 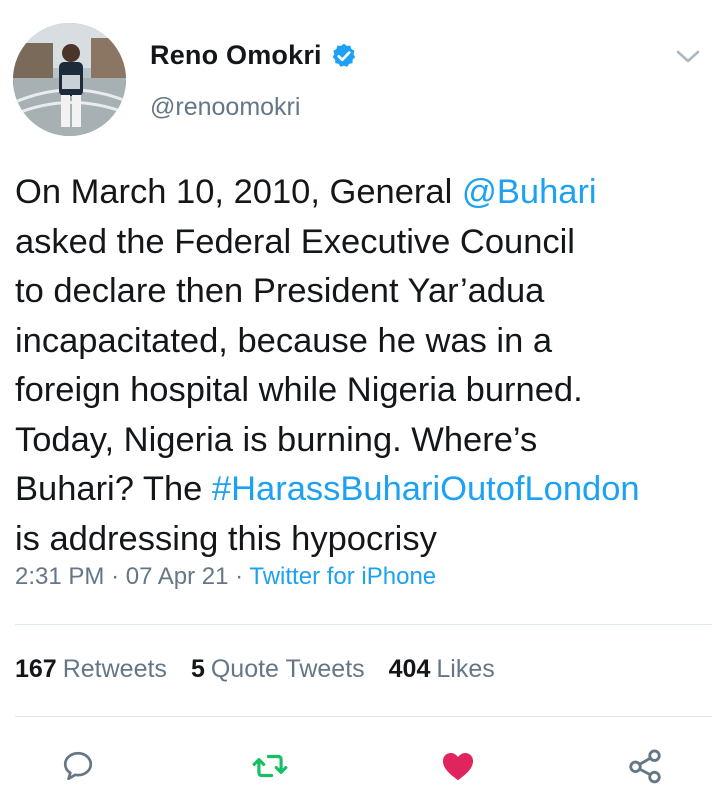 What do you see at coordinates (225, 107) in the screenshot?
I see `author-handle: @renoomokri` at bounding box center [225, 107].